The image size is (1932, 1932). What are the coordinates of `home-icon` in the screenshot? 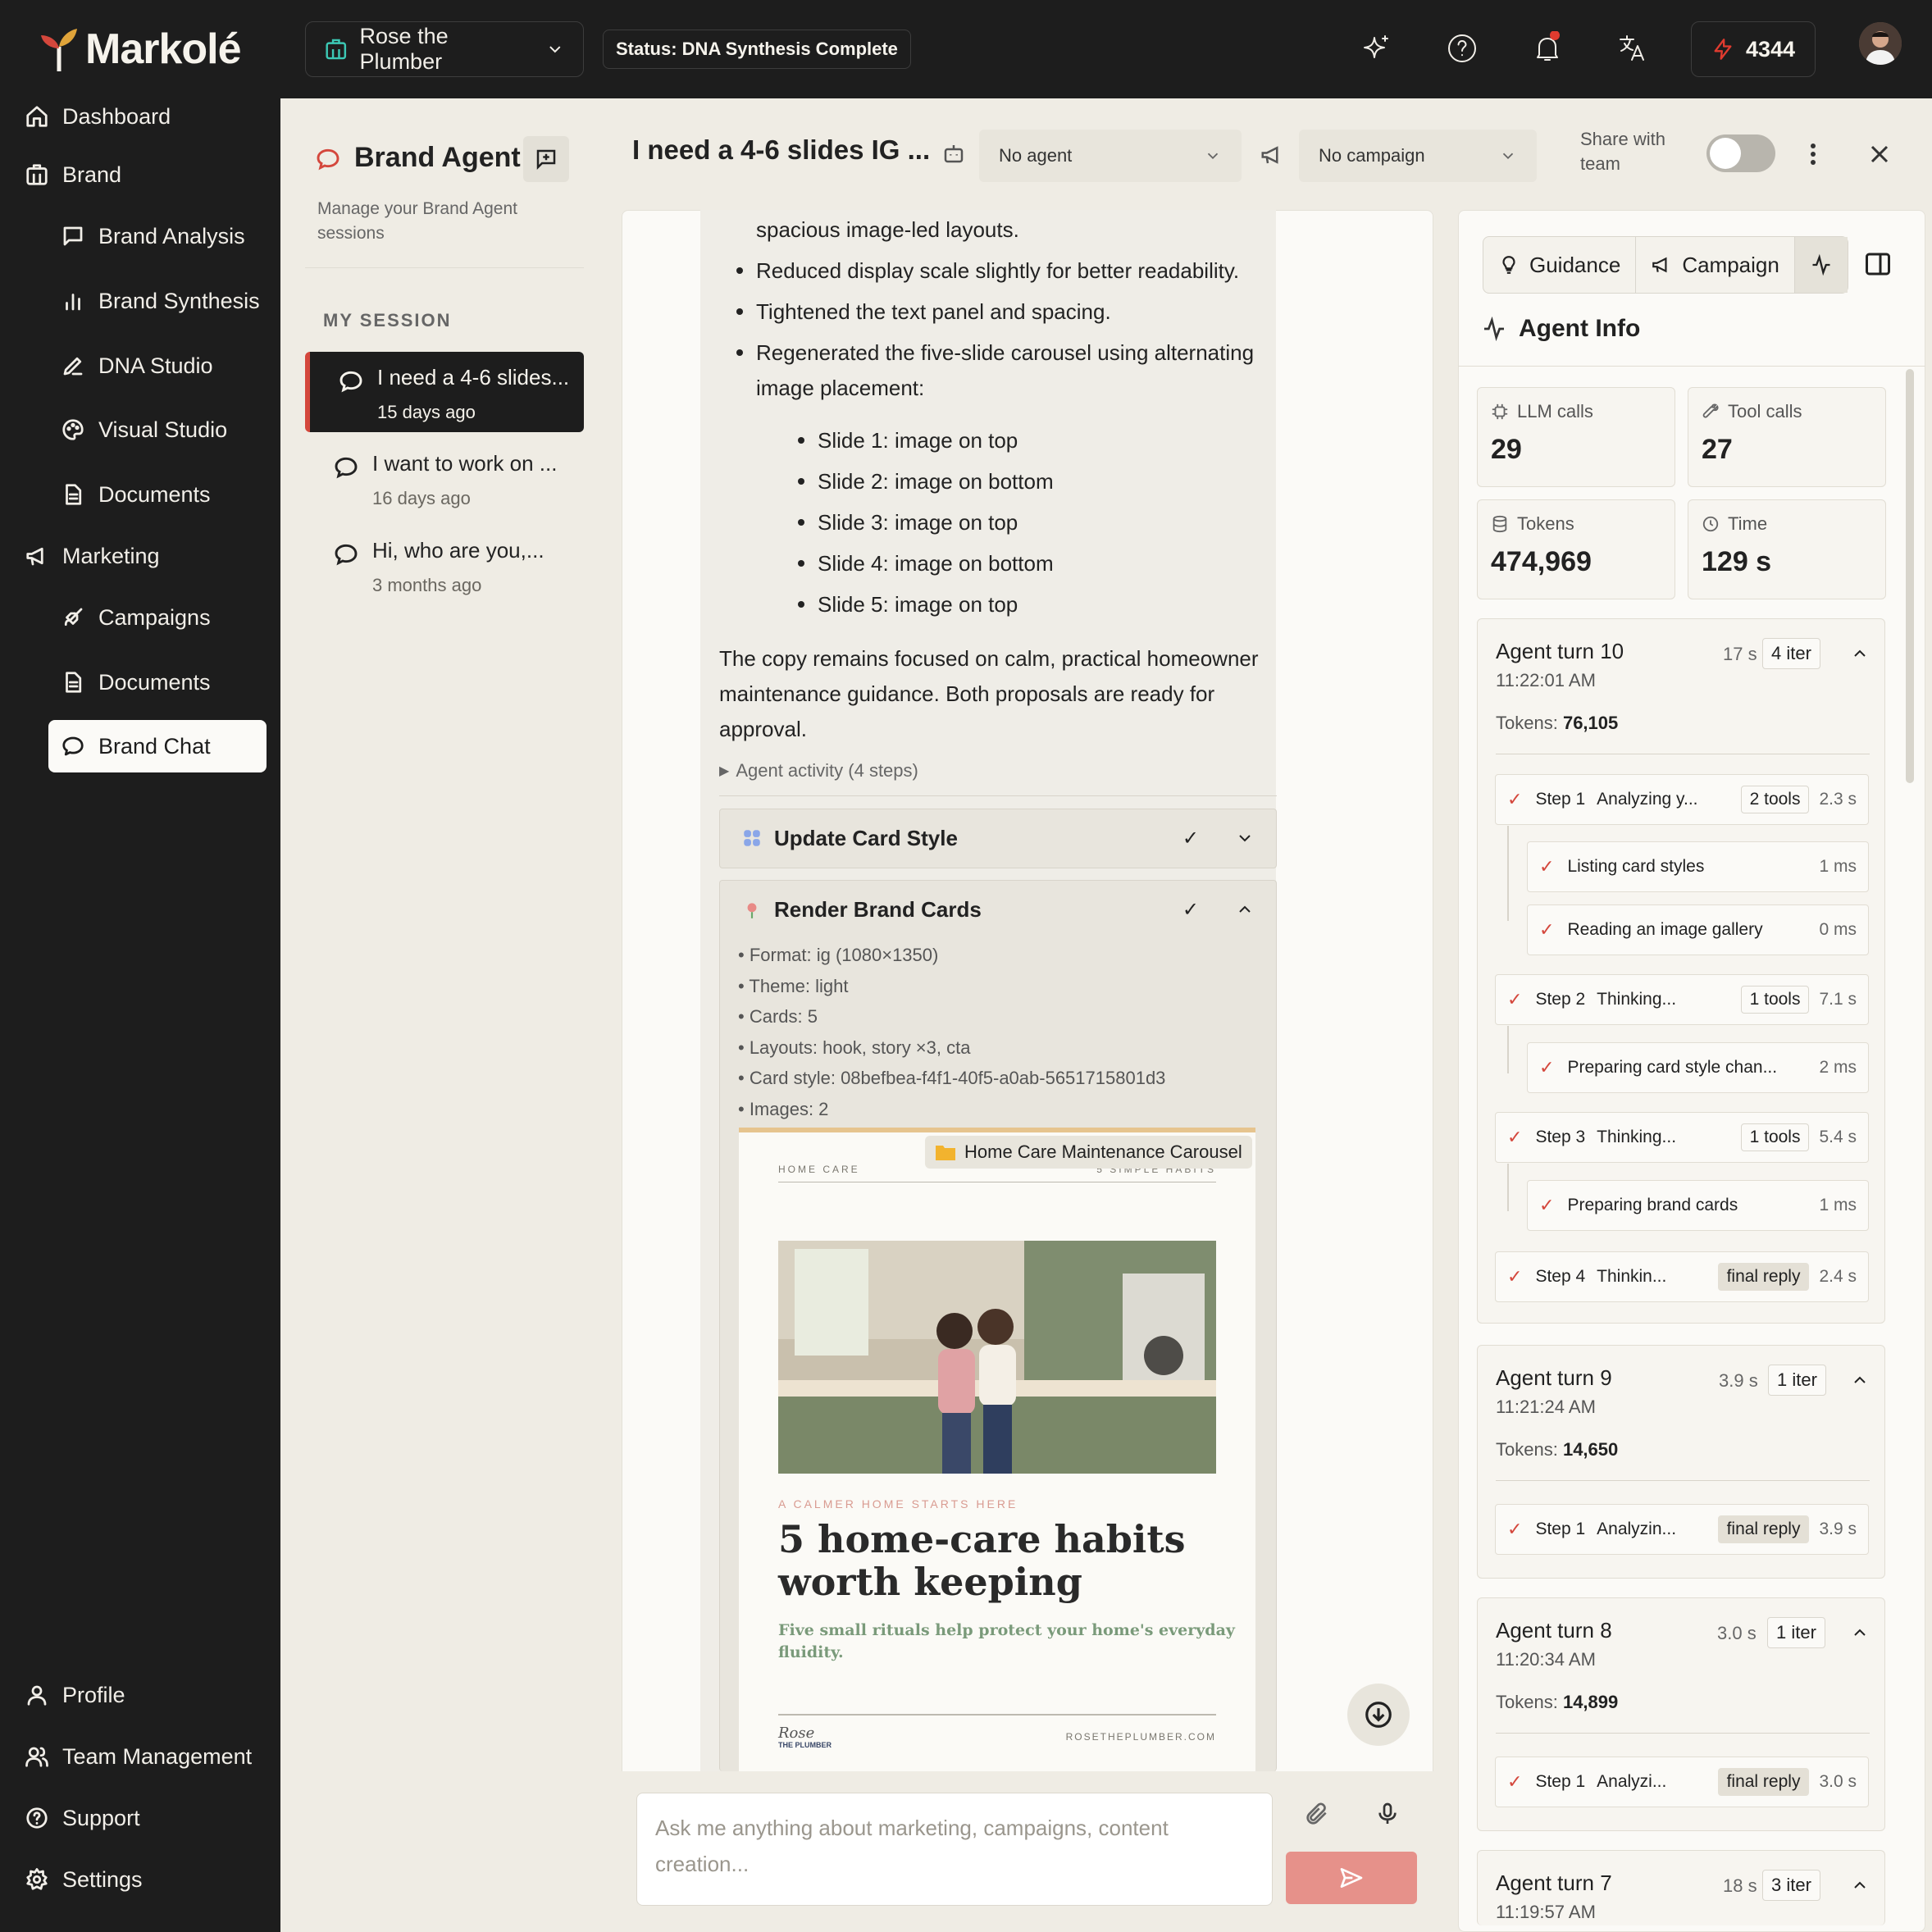 It's located at (37, 116).